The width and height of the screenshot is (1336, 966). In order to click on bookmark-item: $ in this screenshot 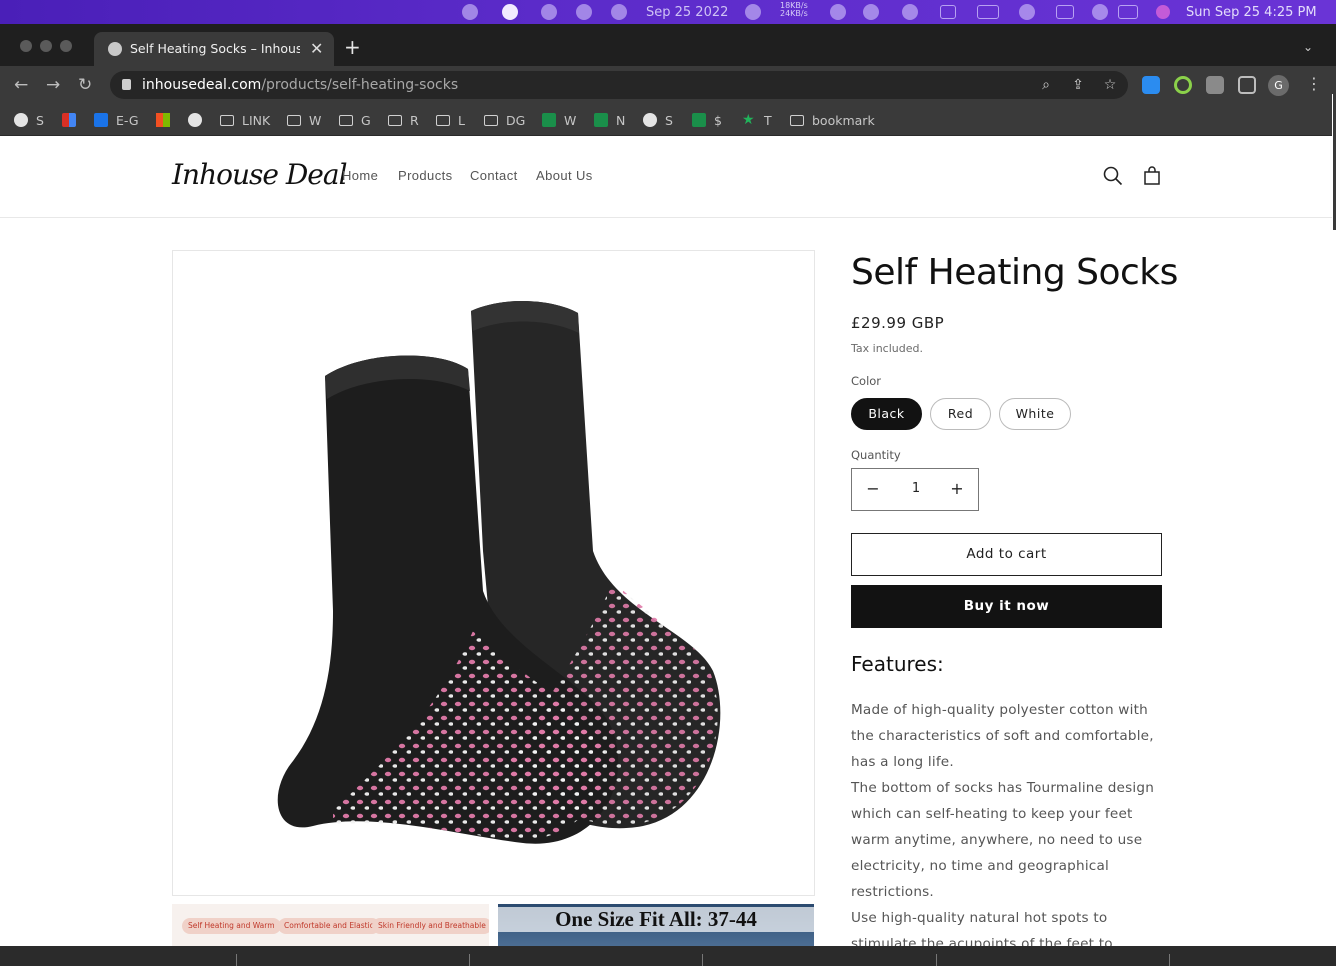, I will do `click(707, 120)`.